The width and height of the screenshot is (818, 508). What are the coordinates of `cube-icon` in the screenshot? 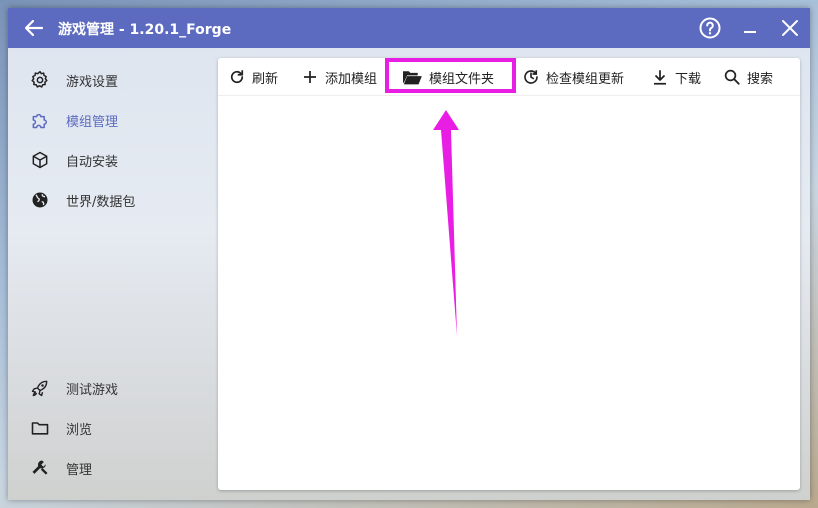 It's located at (40, 160).